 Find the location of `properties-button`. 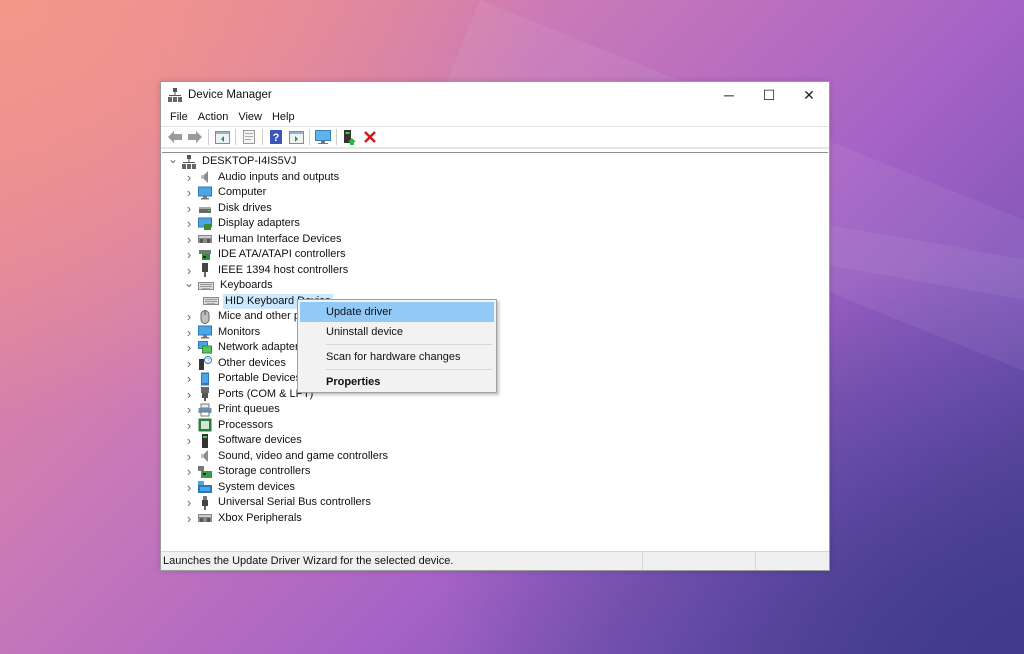

properties-button is located at coordinates (249, 137).